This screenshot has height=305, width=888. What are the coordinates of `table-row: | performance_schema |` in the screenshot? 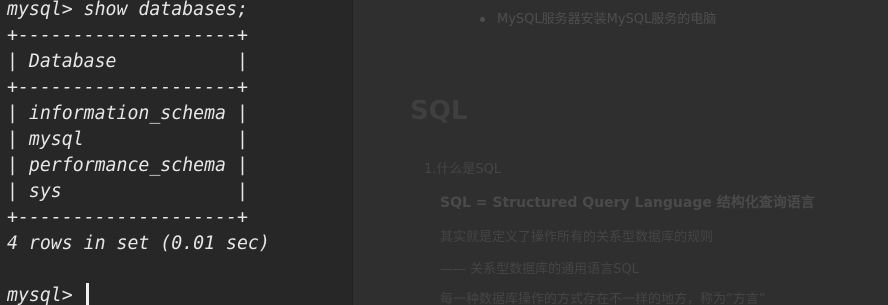 It's located at (127, 165).